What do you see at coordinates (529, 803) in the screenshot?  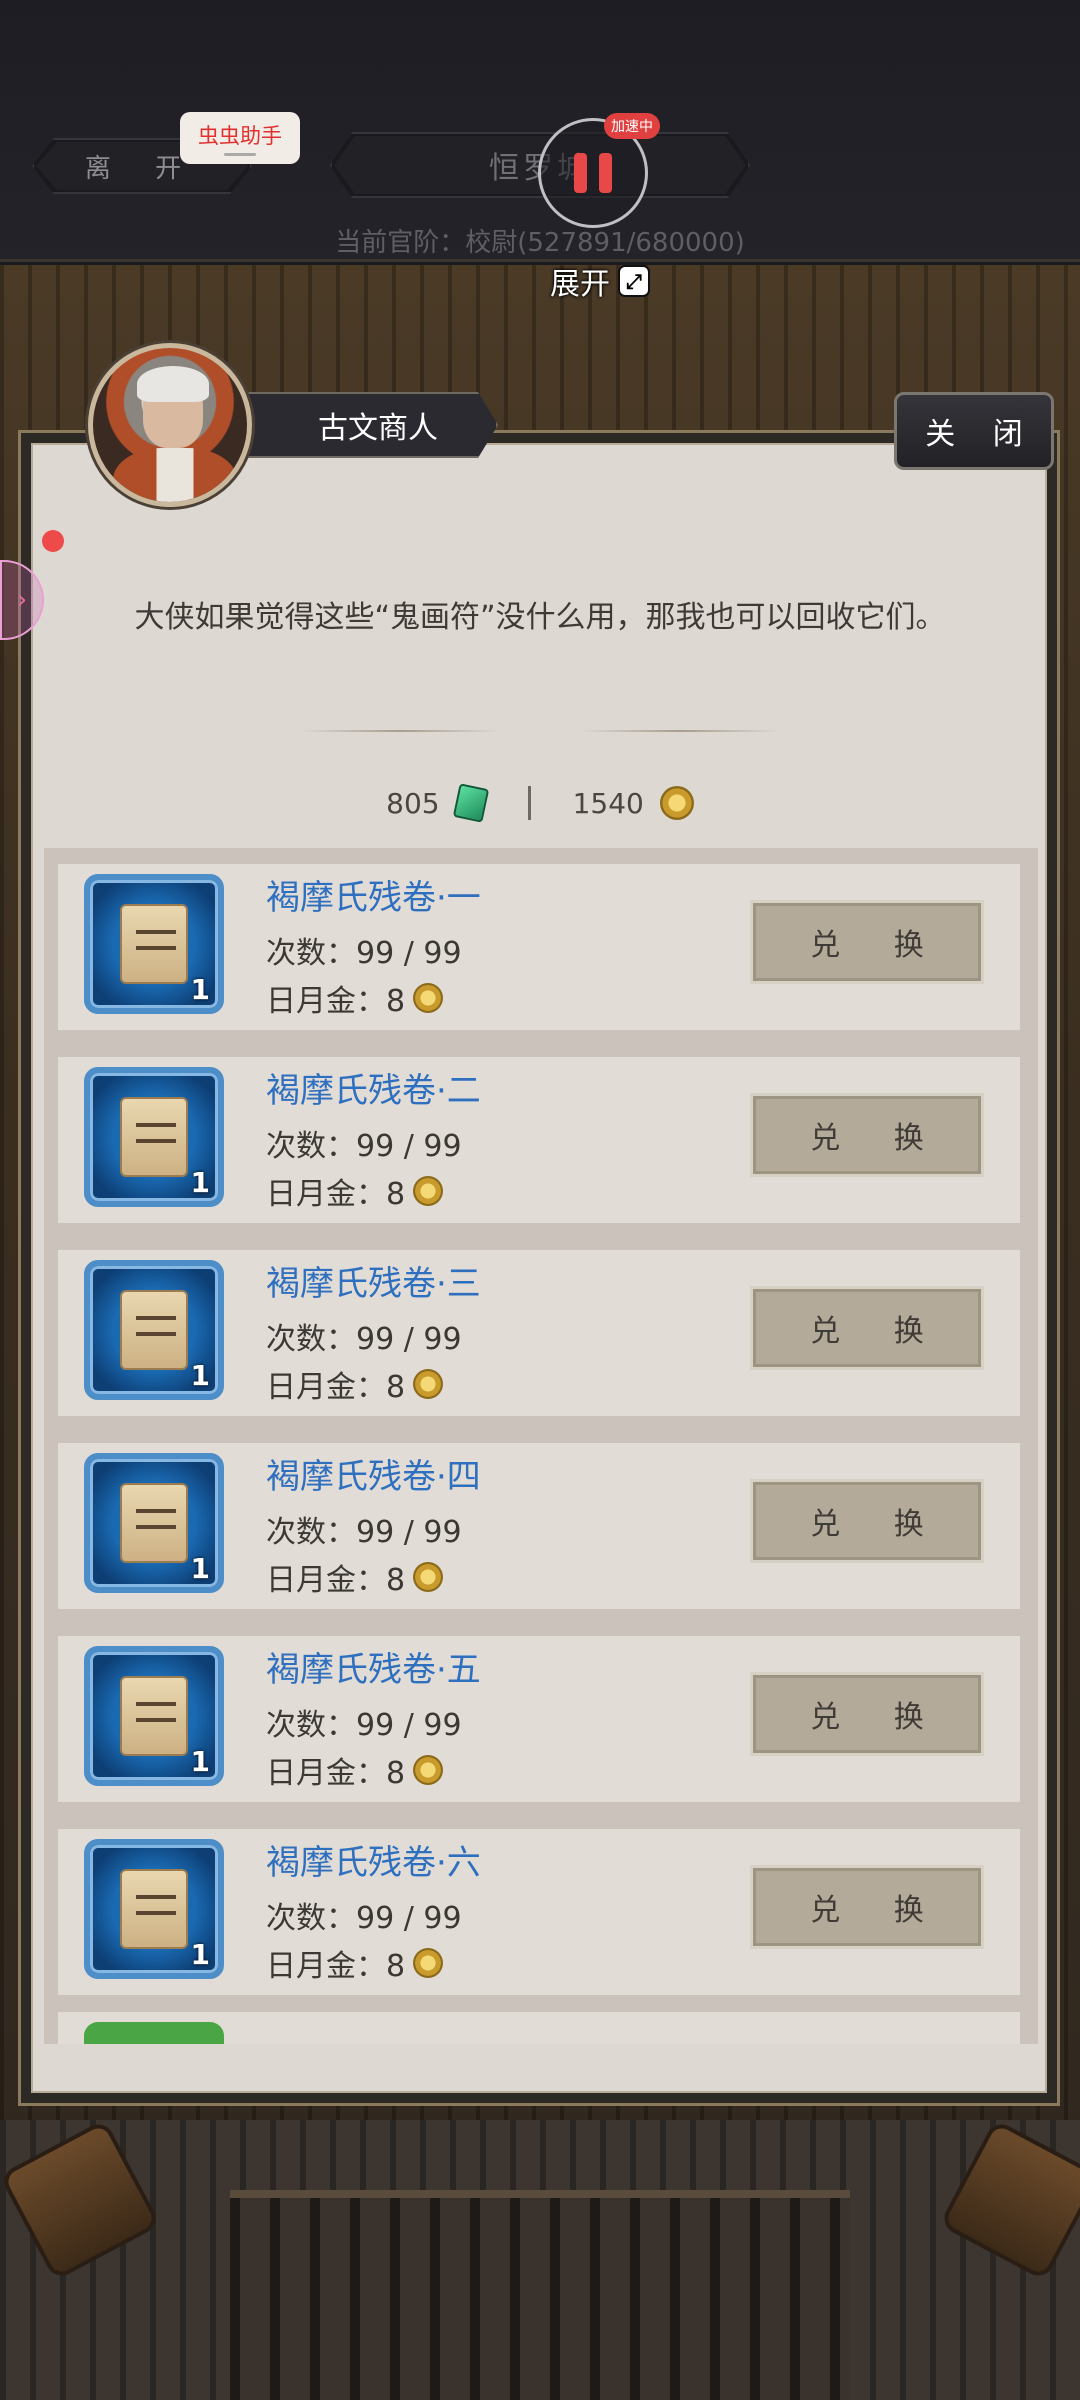 I see `currency-separator` at bounding box center [529, 803].